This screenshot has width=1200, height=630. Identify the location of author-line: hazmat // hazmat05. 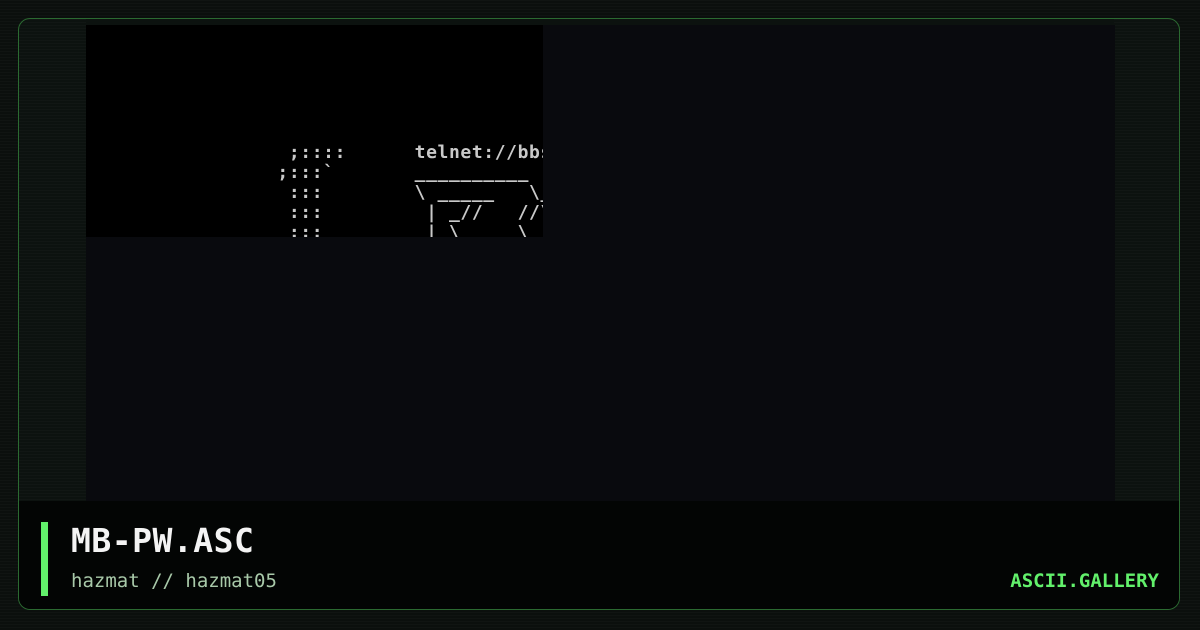
(174, 581).